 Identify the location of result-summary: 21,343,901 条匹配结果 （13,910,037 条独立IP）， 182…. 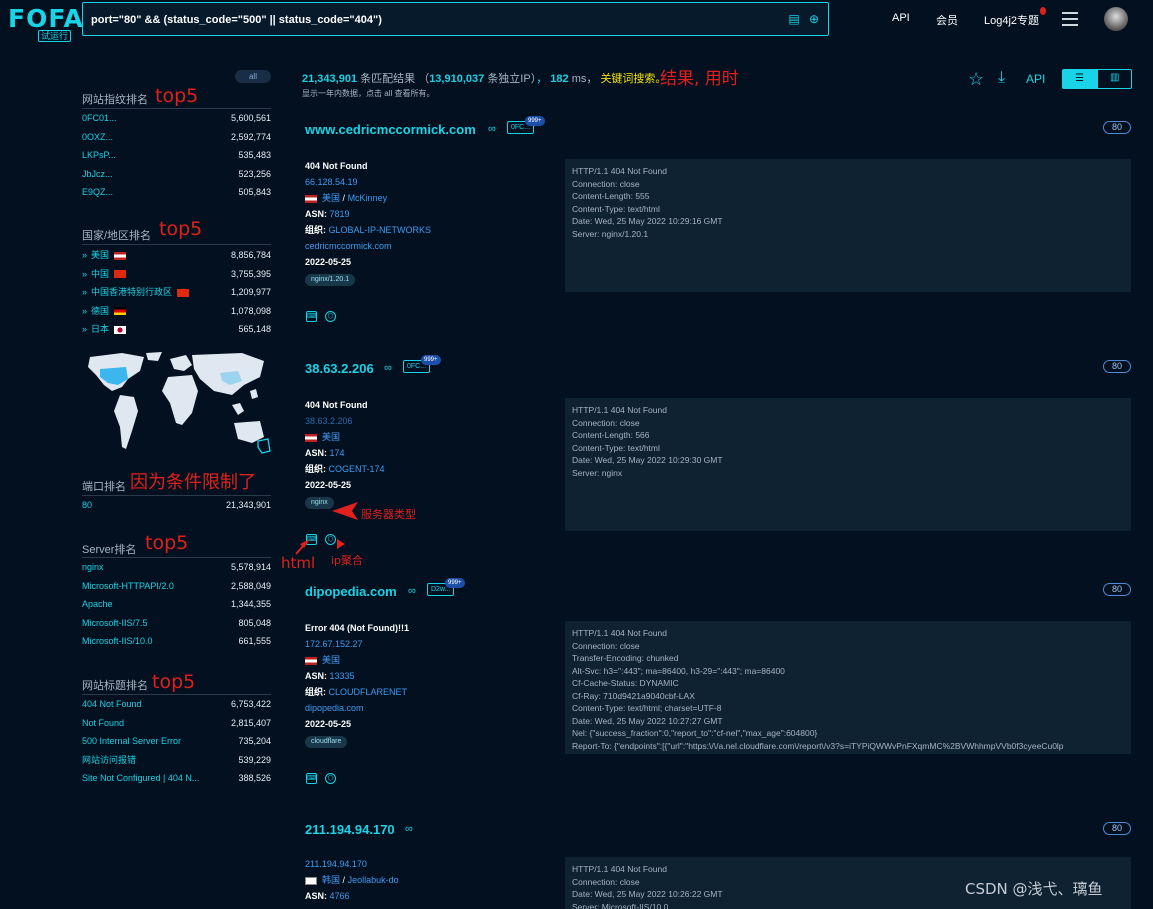
(484, 79).